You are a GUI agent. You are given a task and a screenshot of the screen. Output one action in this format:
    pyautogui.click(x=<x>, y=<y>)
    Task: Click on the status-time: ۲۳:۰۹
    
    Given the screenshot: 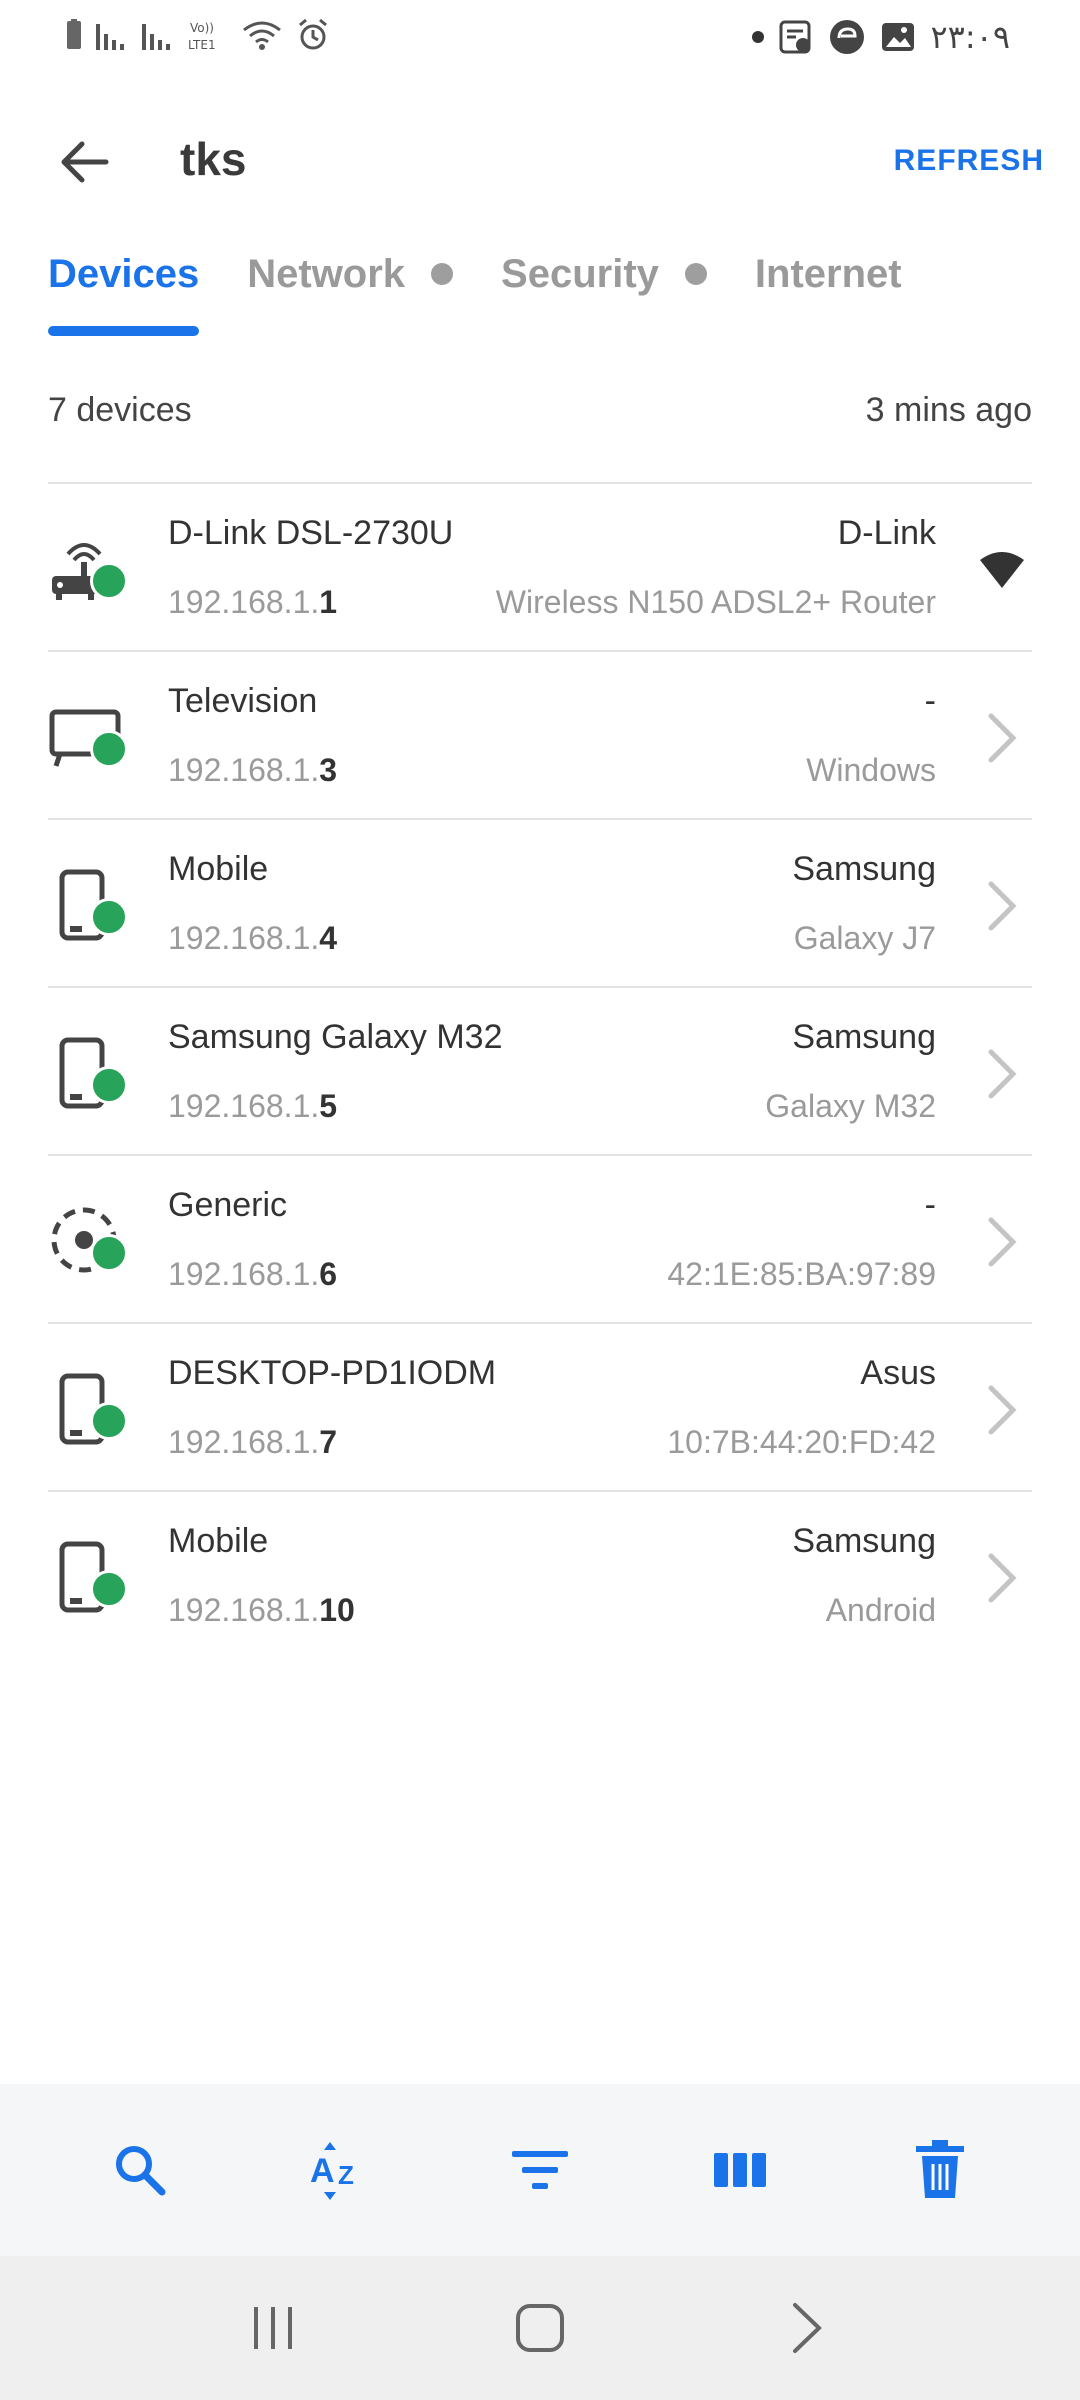 What is the action you would take?
    pyautogui.click(x=970, y=37)
    